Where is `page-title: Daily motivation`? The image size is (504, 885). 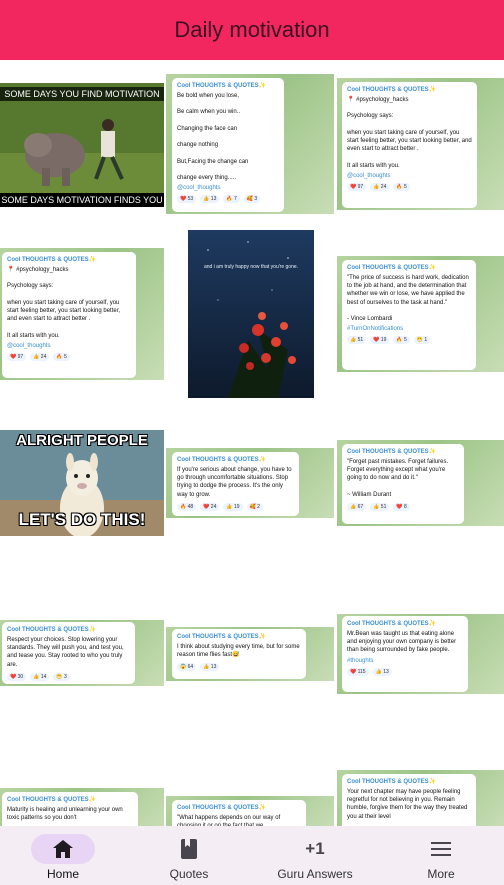
page-title: Daily motivation is located at coordinates (252, 29).